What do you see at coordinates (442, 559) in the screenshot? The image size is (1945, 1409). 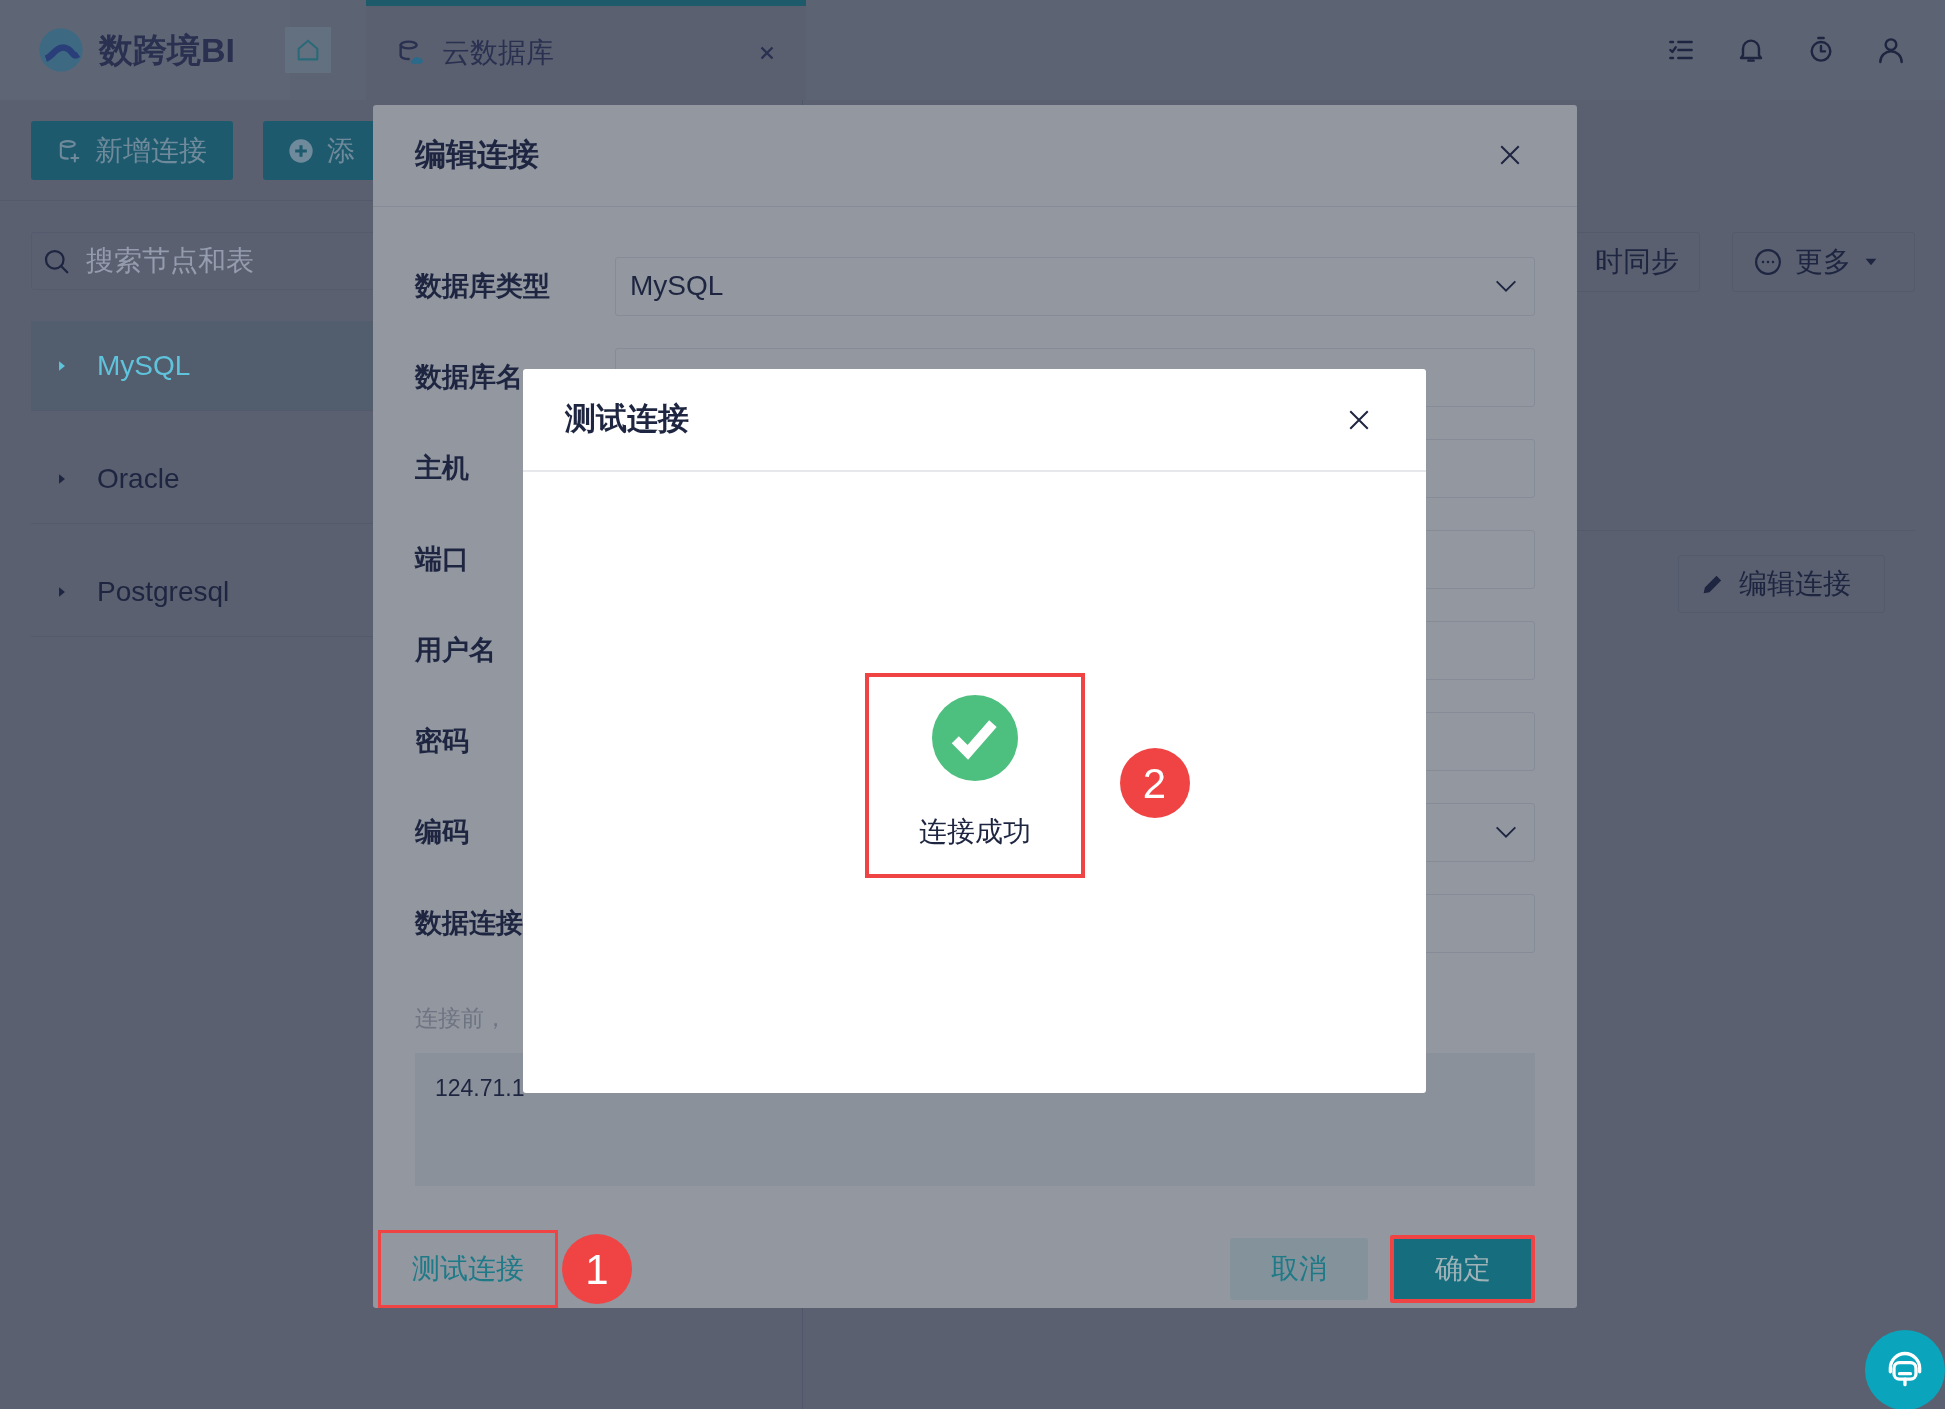 I see `field-label: 端口` at bounding box center [442, 559].